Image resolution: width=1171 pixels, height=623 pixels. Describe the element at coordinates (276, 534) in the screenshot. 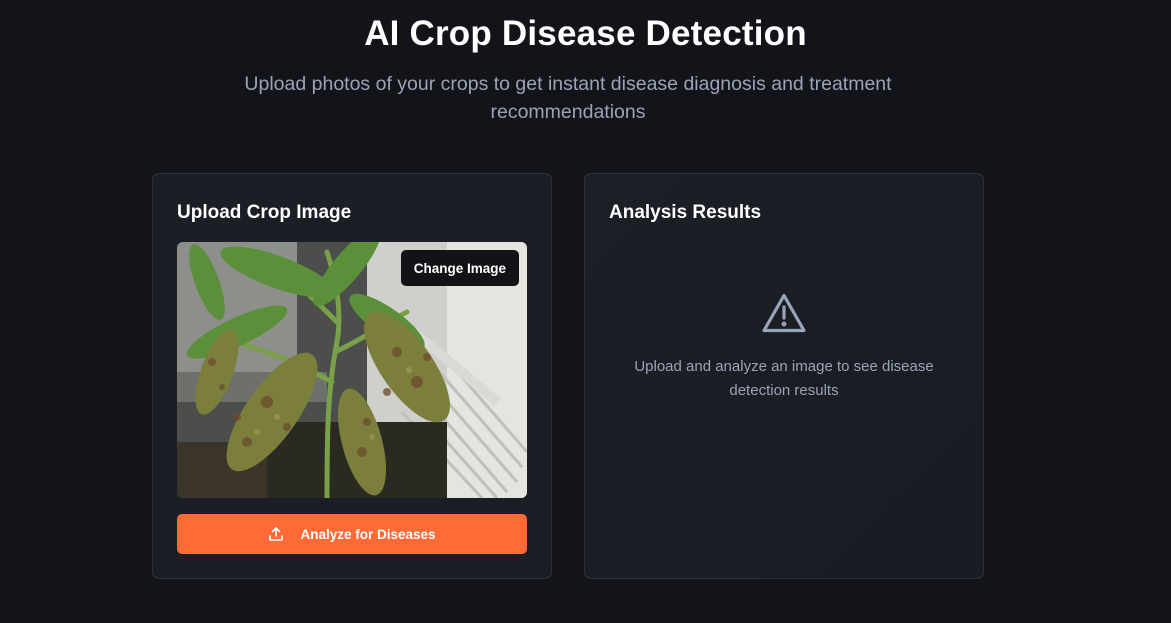

I see `upload-icon` at that location.